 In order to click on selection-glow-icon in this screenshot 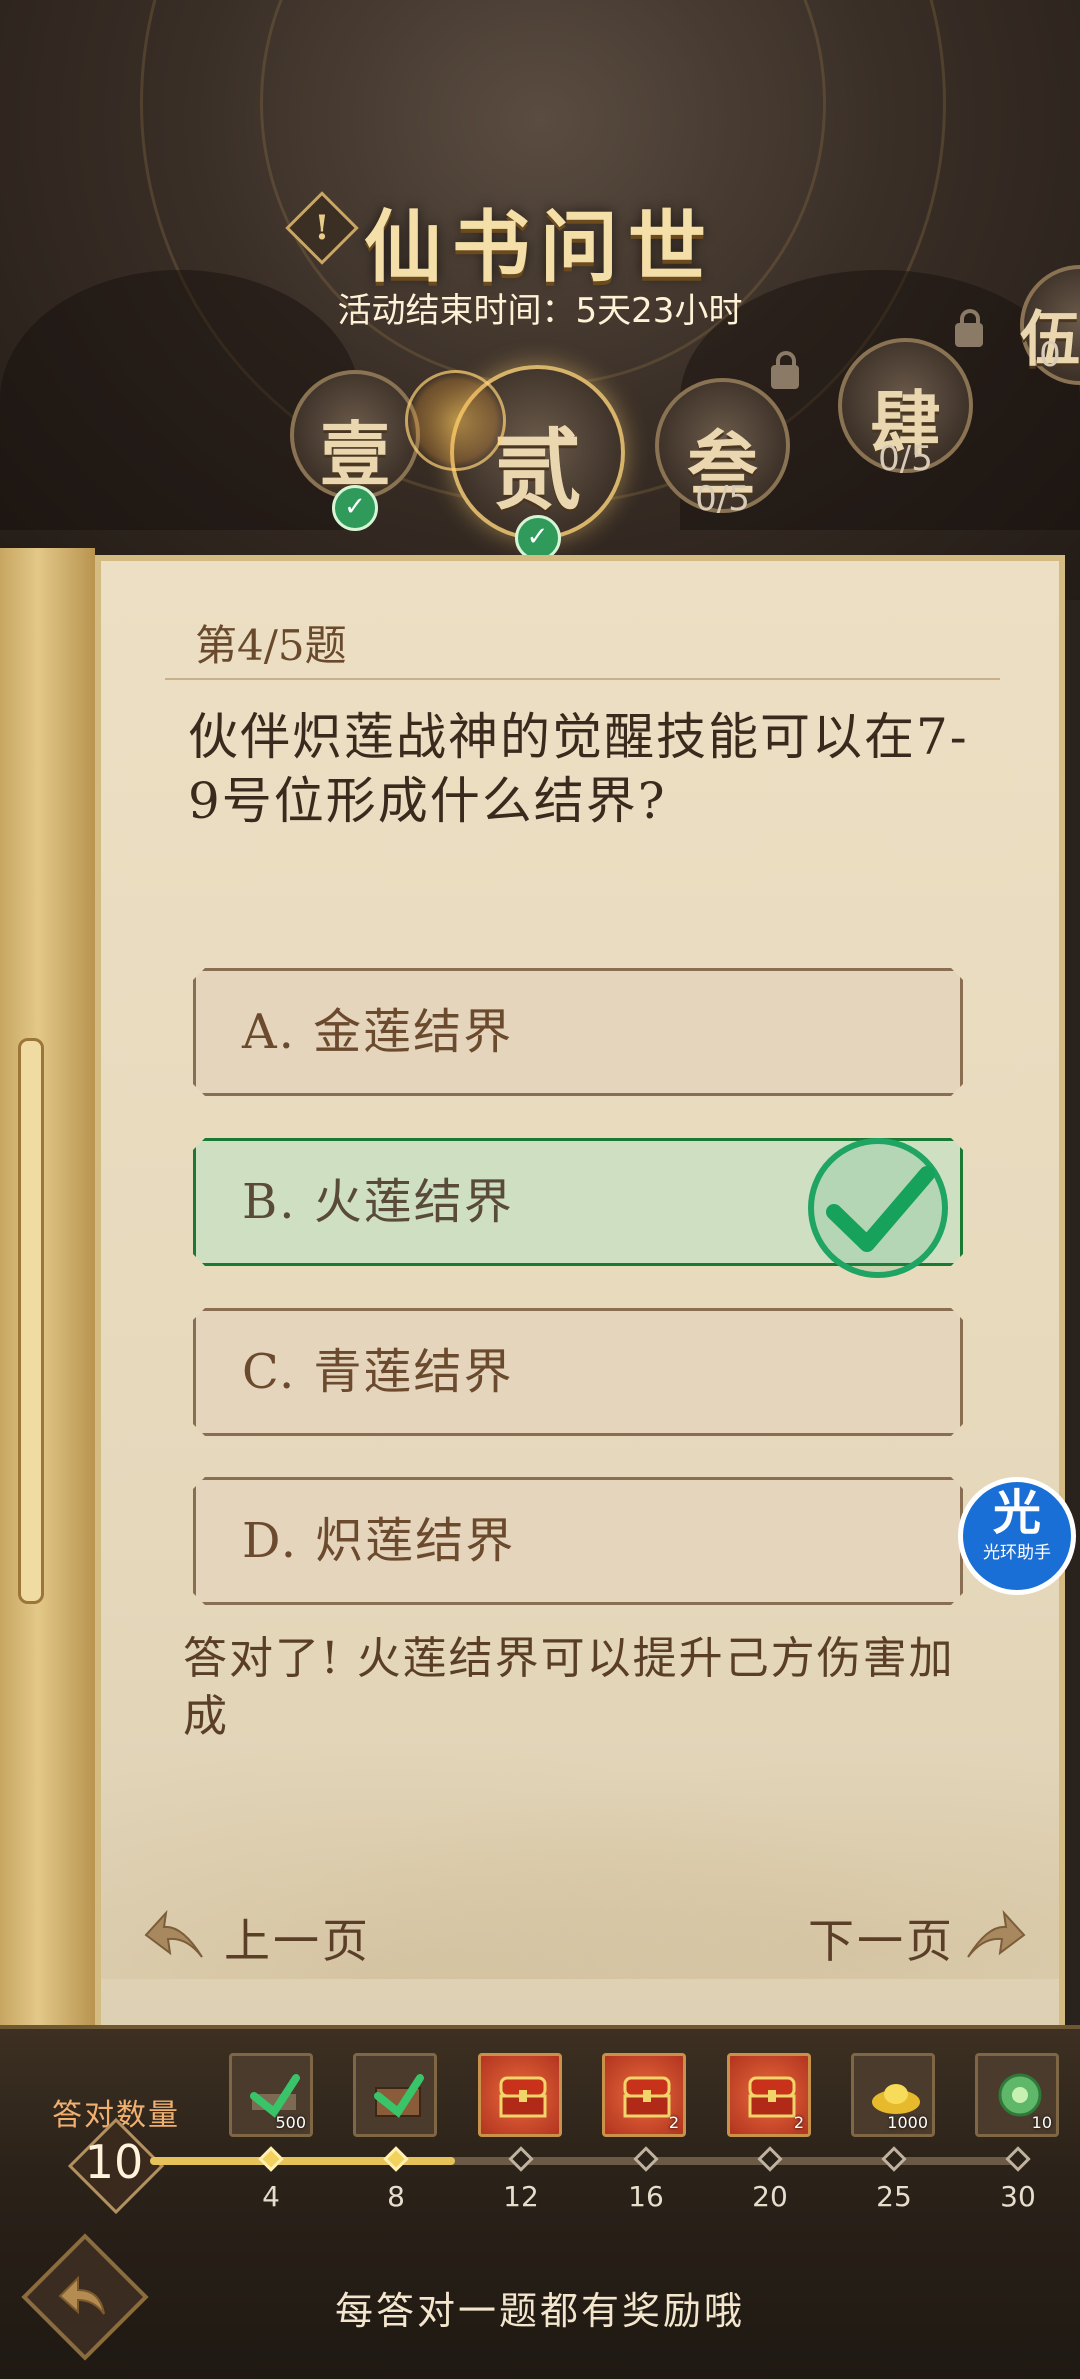, I will do `click(455, 420)`.